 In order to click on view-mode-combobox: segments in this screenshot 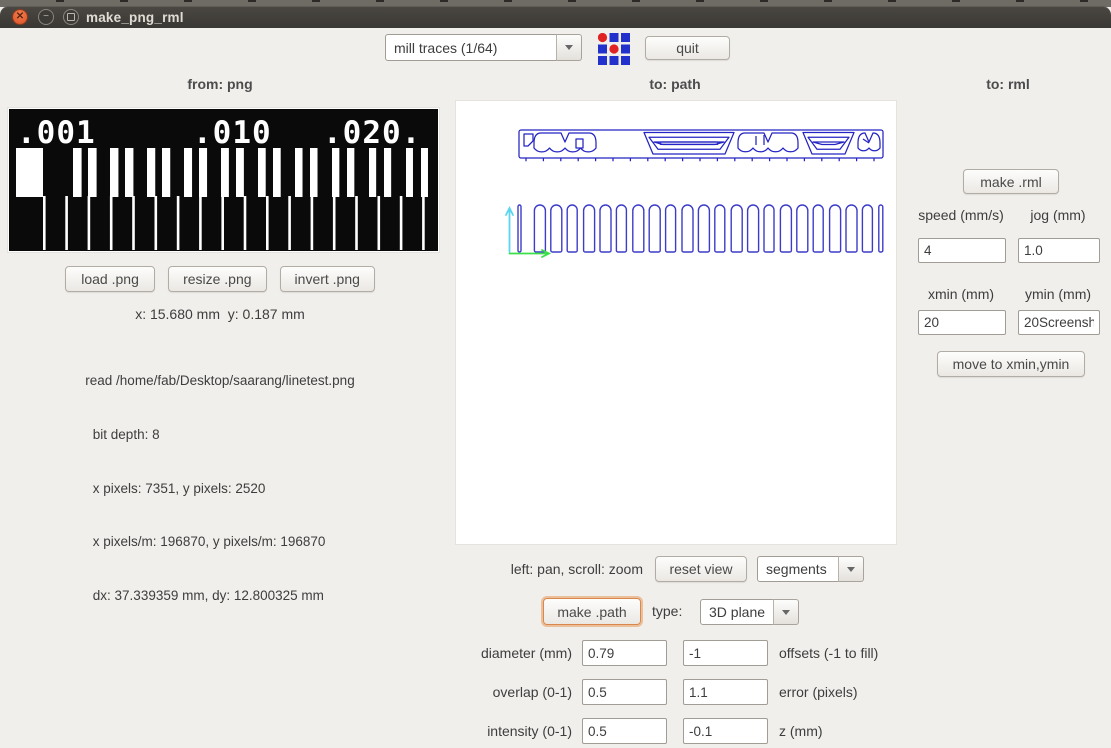, I will do `click(810, 569)`.